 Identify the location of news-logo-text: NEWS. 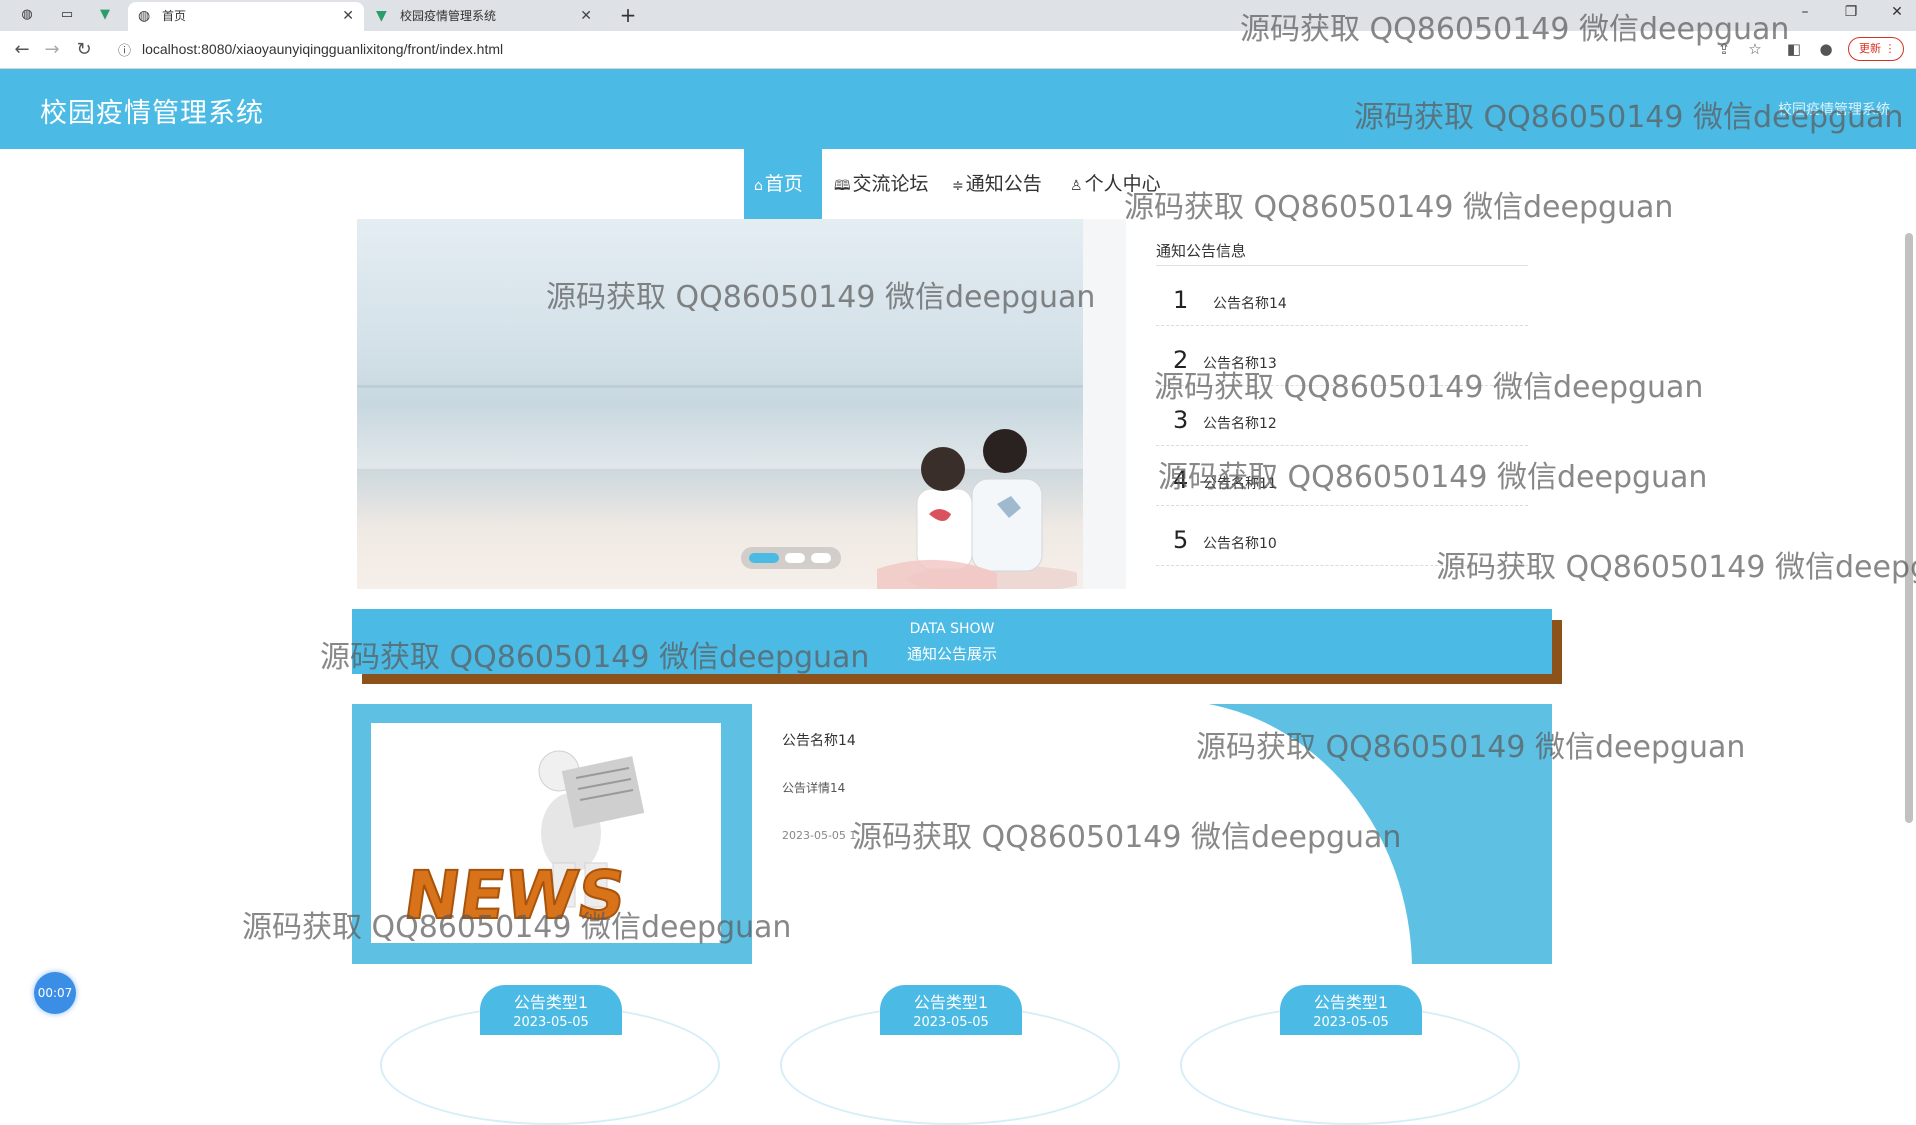
(515, 895).